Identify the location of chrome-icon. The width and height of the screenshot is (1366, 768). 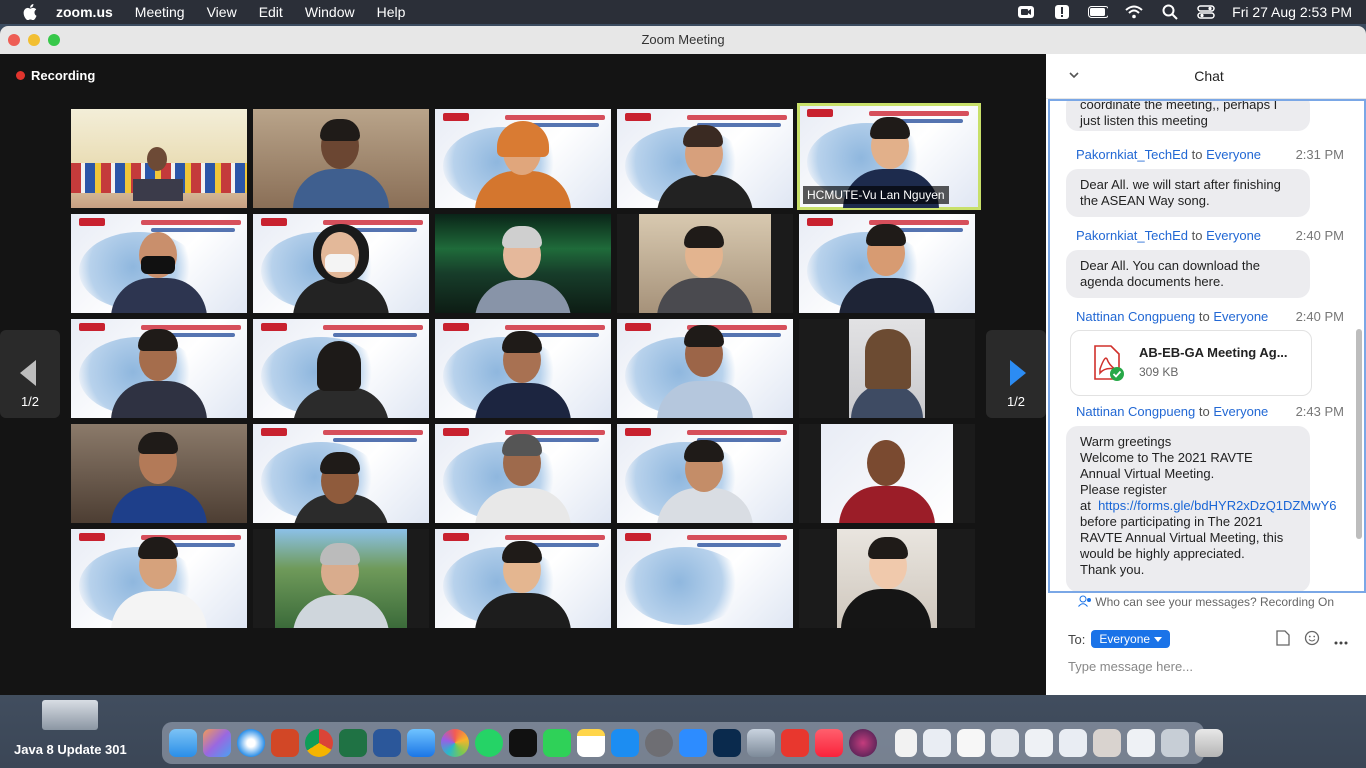
(319, 743).